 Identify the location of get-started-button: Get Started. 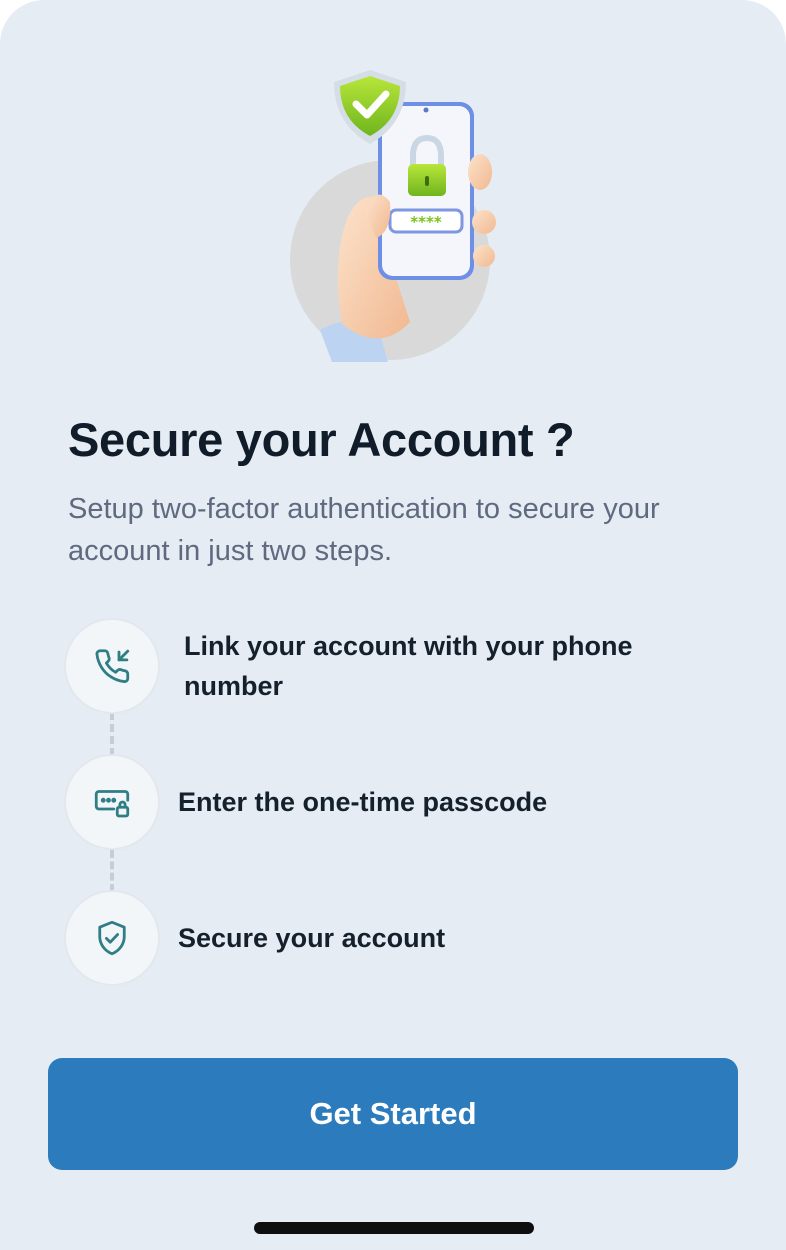
(393, 1114).